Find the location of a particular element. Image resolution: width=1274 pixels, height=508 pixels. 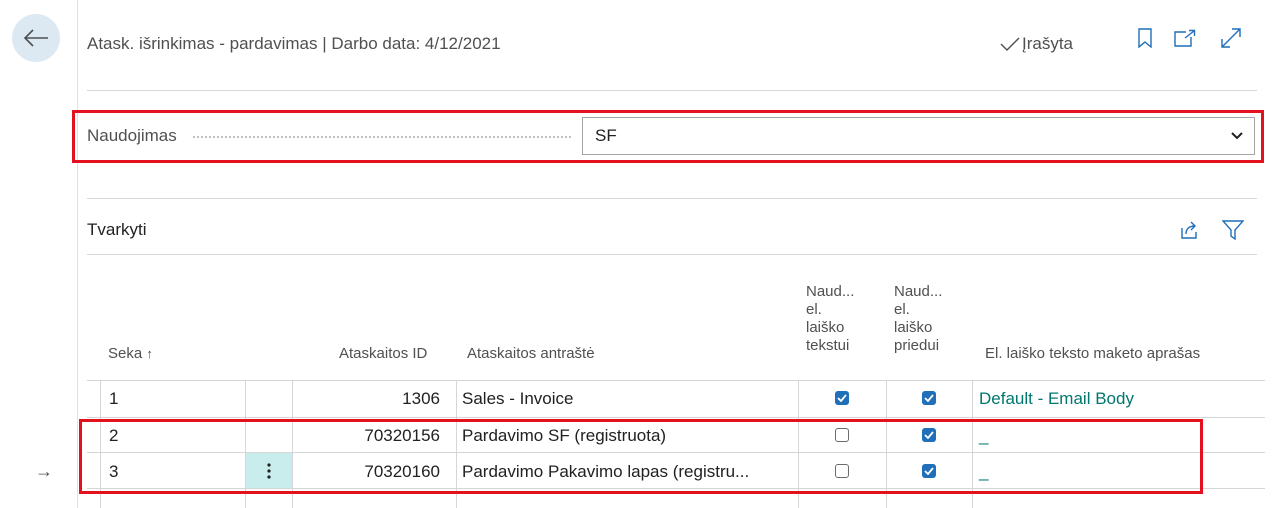

open-new-window-icon is located at coordinates (1185, 38).